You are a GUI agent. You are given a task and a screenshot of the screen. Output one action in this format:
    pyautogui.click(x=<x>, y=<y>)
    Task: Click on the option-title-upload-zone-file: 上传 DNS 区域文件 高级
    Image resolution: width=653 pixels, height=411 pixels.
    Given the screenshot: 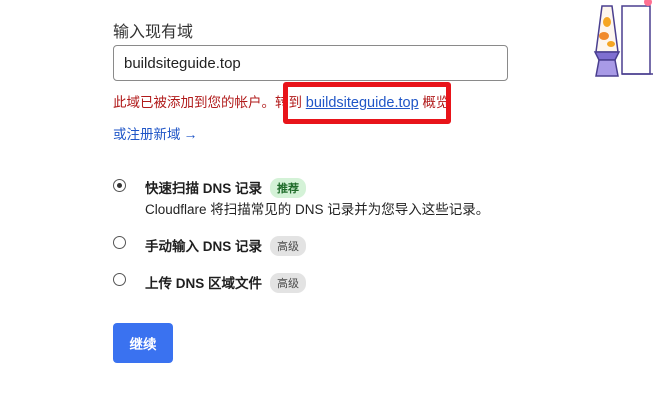 What is the action you would take?
    pyautogui.click(x=226, y=282)
    